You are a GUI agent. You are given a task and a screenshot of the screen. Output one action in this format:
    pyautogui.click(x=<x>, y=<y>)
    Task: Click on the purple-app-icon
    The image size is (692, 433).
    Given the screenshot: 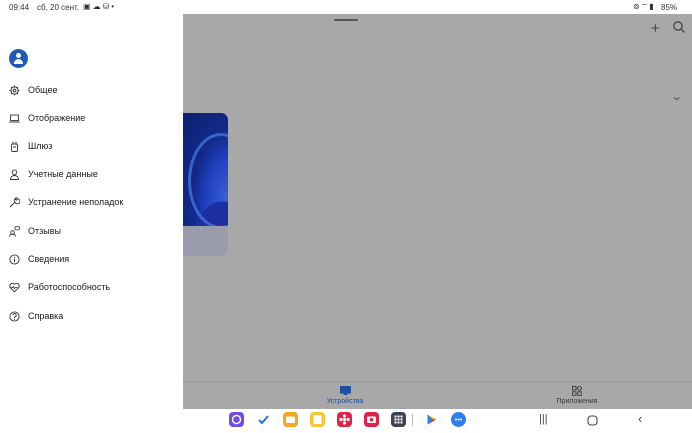 What is the action you would take?
    pyautogui.click(x=236, y=419)
    